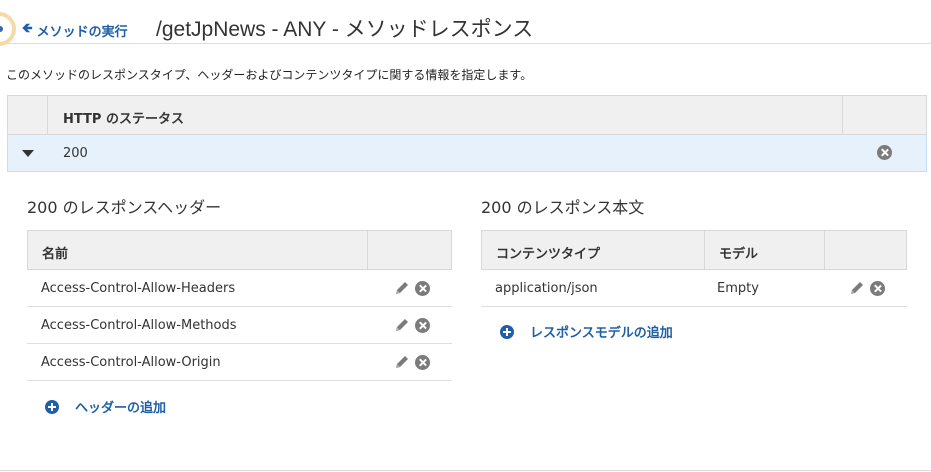  Describe the element at coordinates (28, 115) in the screenshot. I see `status-header-spacer` at that location.